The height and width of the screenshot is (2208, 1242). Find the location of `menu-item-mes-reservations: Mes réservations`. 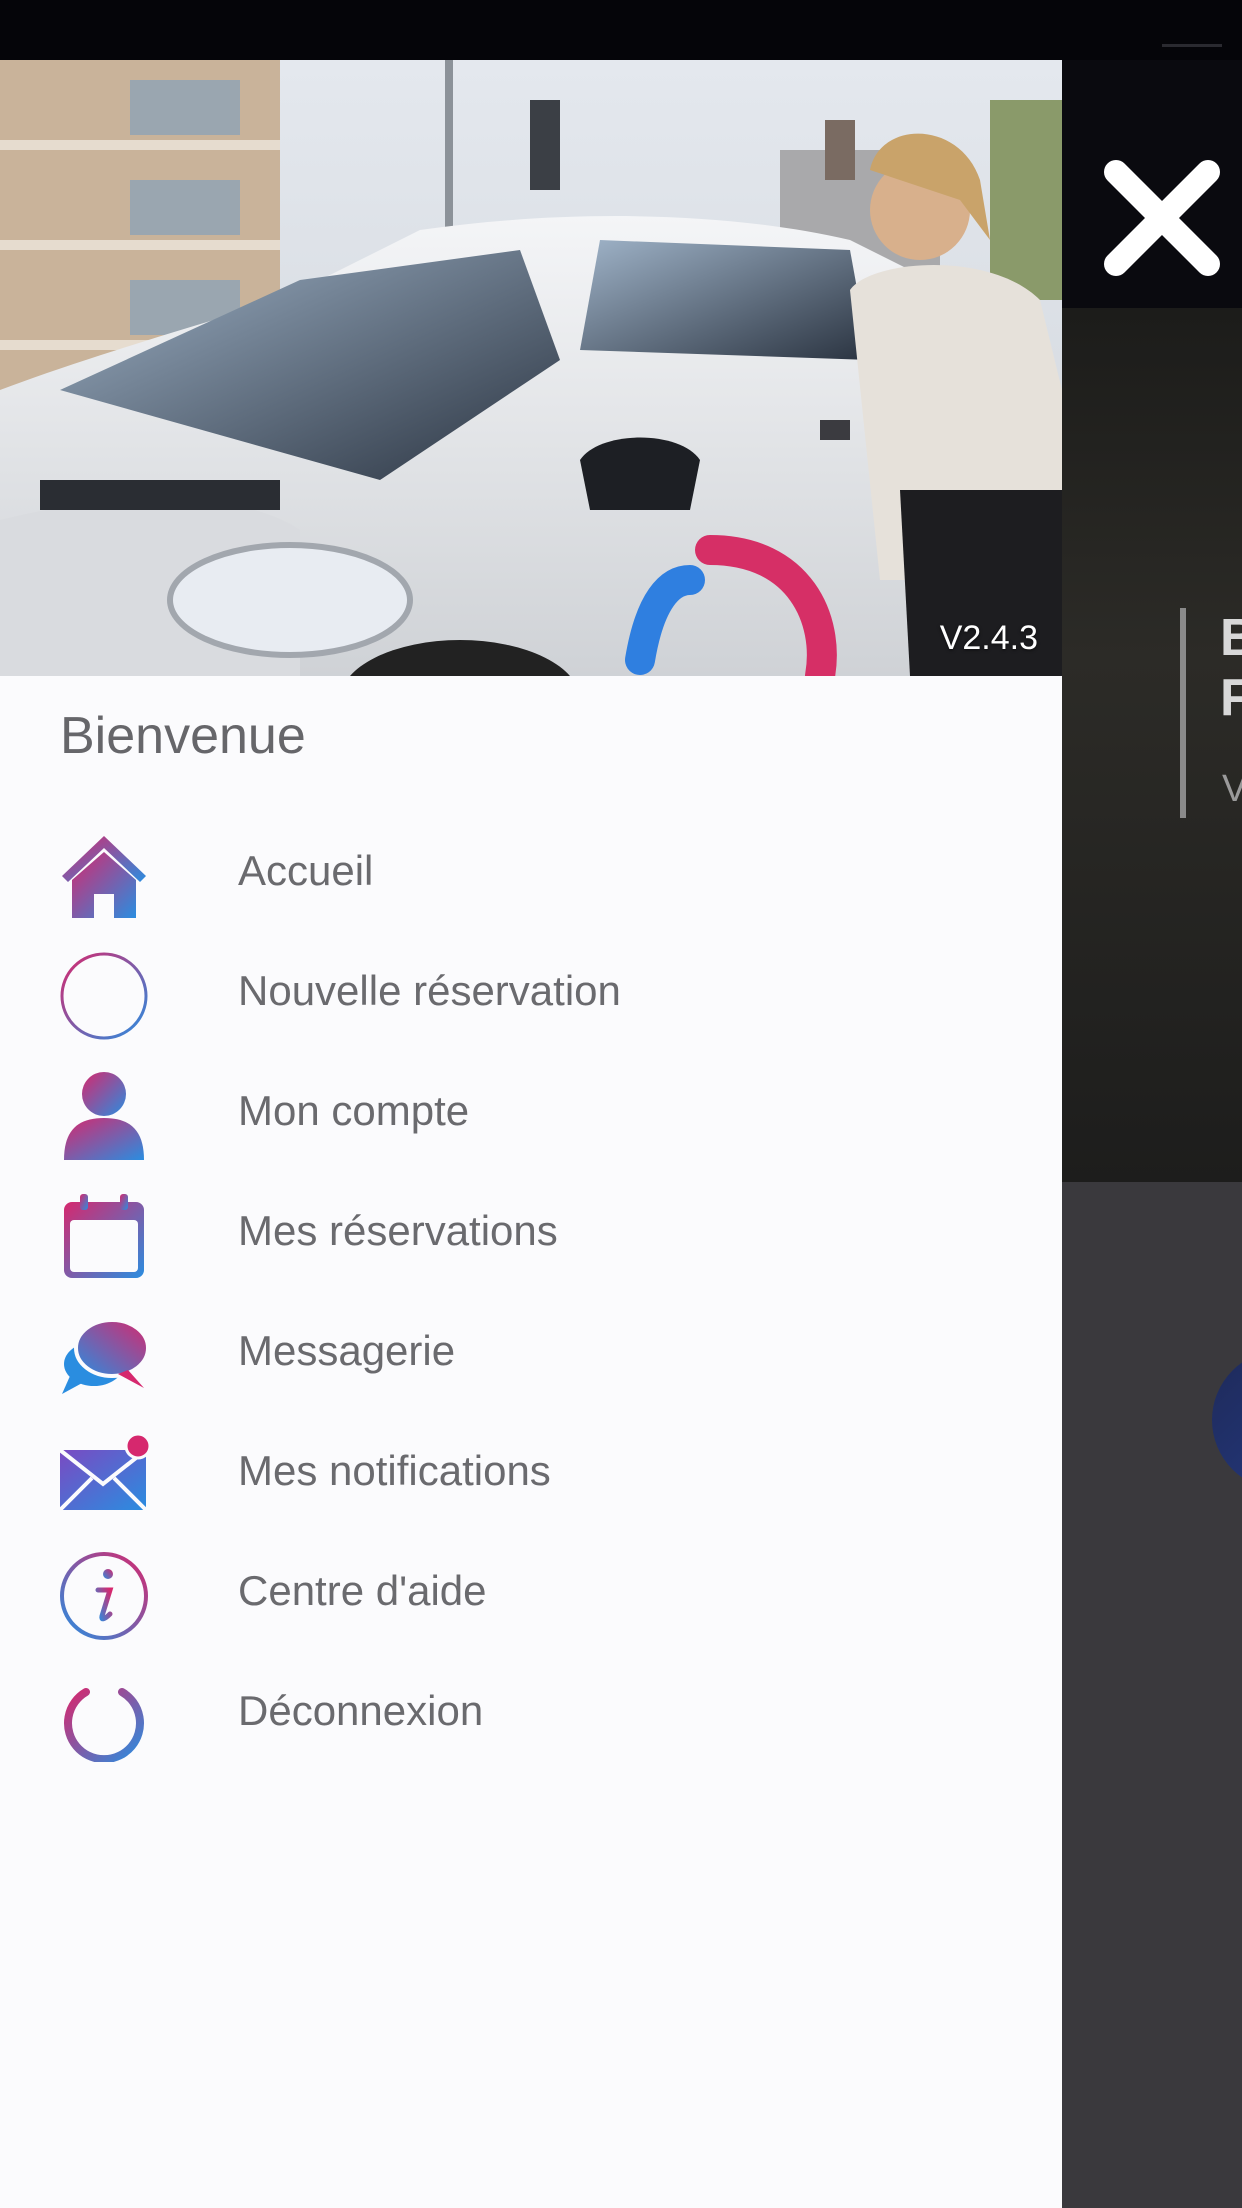

menu-item-mes-reservations: Mes réservations is located at coordinates (531, 1235).